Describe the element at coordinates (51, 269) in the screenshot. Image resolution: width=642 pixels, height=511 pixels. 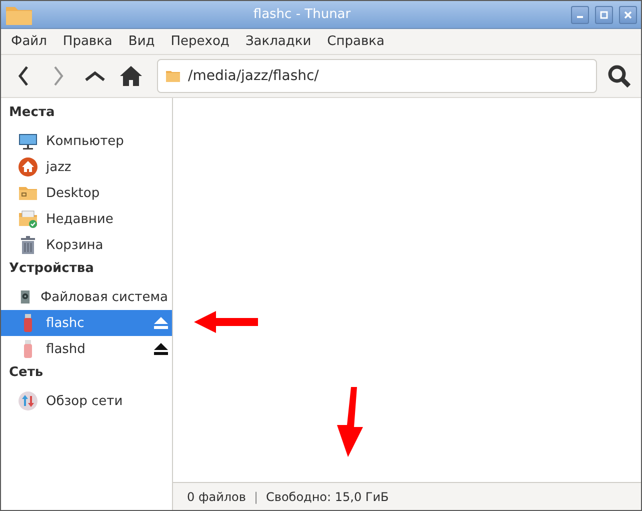
I see `section-title: Устройства` at that location.